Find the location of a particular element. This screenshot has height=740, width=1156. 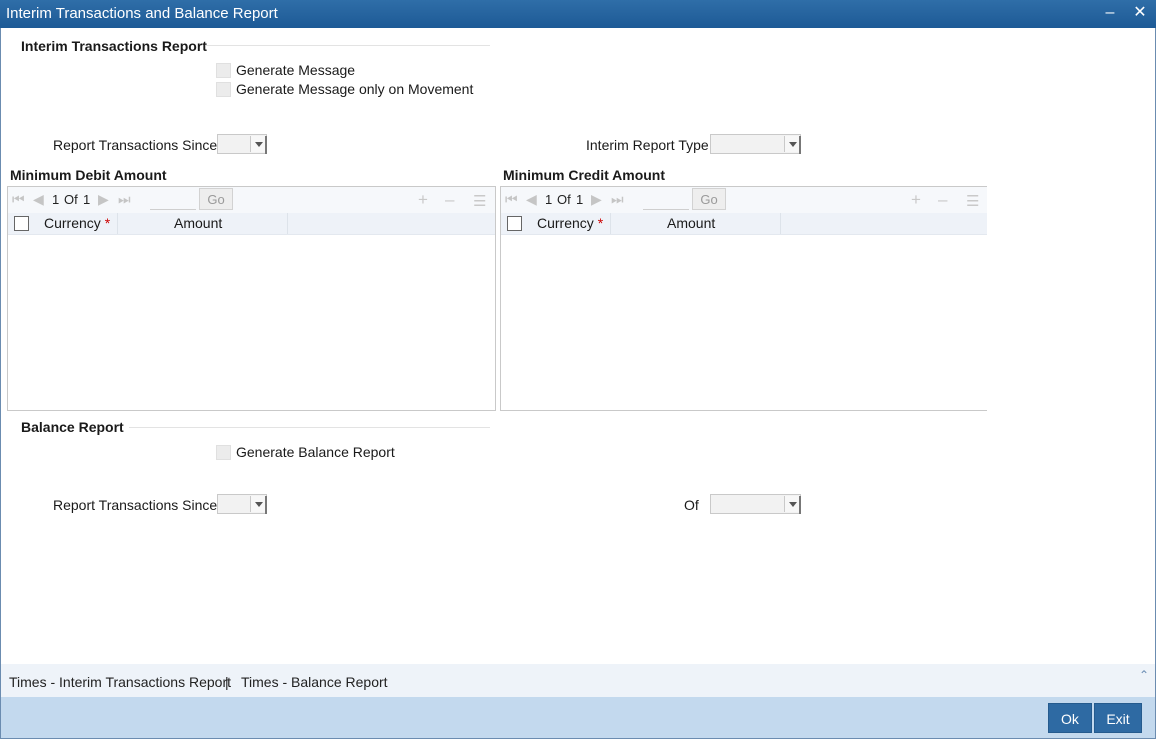

generate-message-movement-checkbox is located at coordinates (223, 89).